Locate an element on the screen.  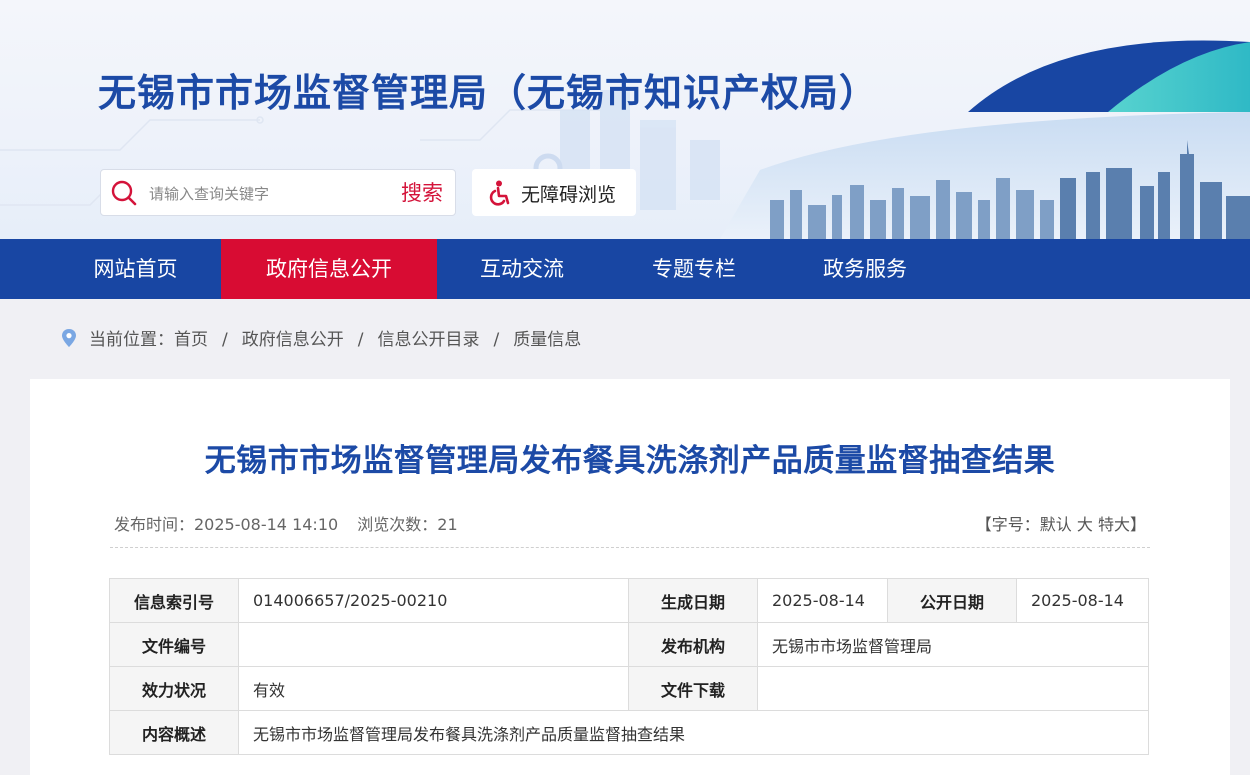
font-size-bracket-close: 】 is located at coordinates (1137, 524).